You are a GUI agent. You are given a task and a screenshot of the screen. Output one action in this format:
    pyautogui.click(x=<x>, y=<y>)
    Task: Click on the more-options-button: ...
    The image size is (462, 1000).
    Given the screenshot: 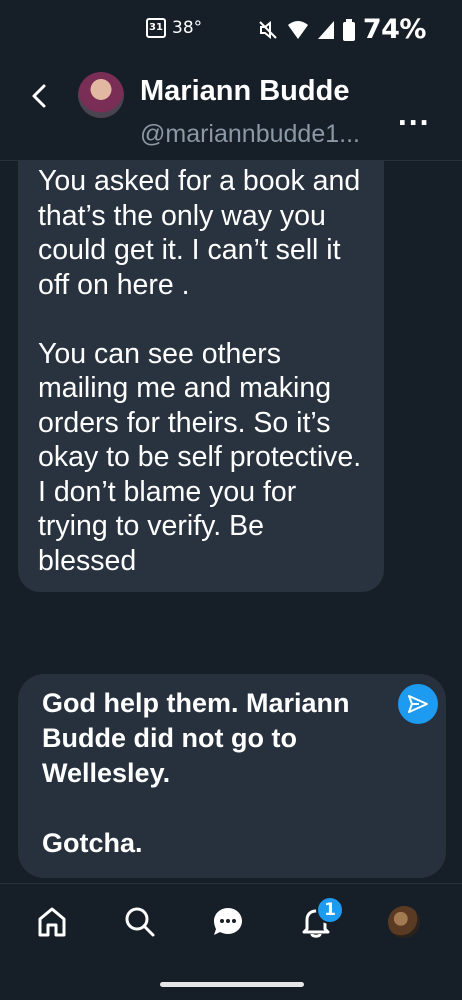 What is the action you would take?
    pyautogui.click(x=413, y=117)
    